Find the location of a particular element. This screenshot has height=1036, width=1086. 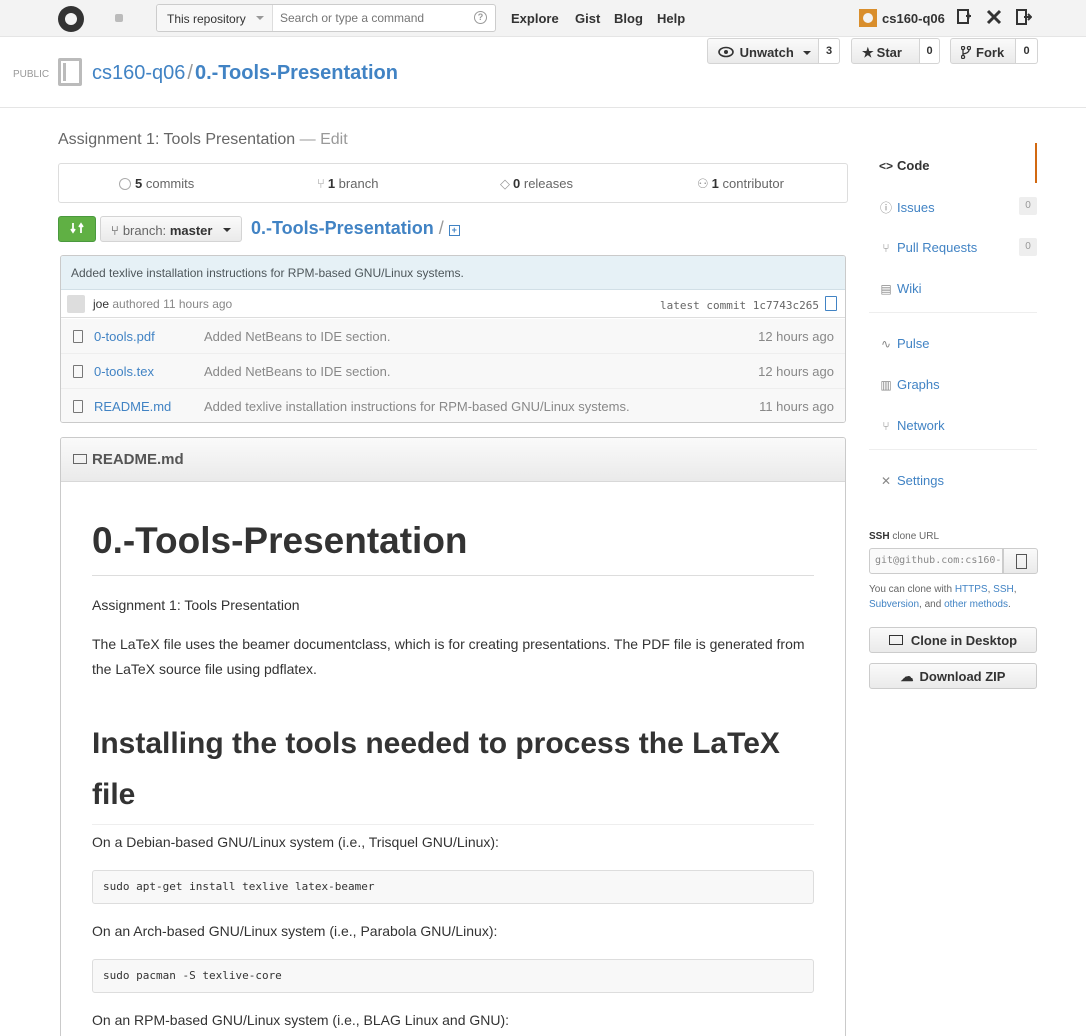

star-button: ★ Star is located at coordinates (885, 51).